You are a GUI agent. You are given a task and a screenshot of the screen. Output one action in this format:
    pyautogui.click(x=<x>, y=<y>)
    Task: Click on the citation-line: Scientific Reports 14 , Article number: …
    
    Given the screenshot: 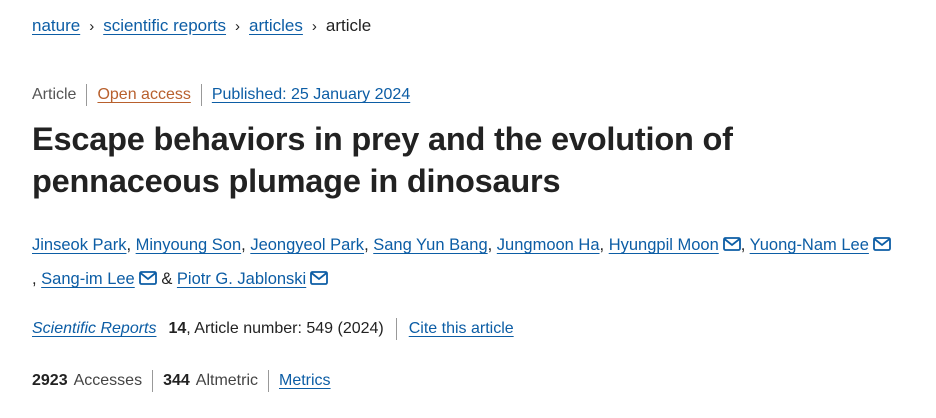 What is the action you would take?
    pyautogui.click(x=273, y=329)
    